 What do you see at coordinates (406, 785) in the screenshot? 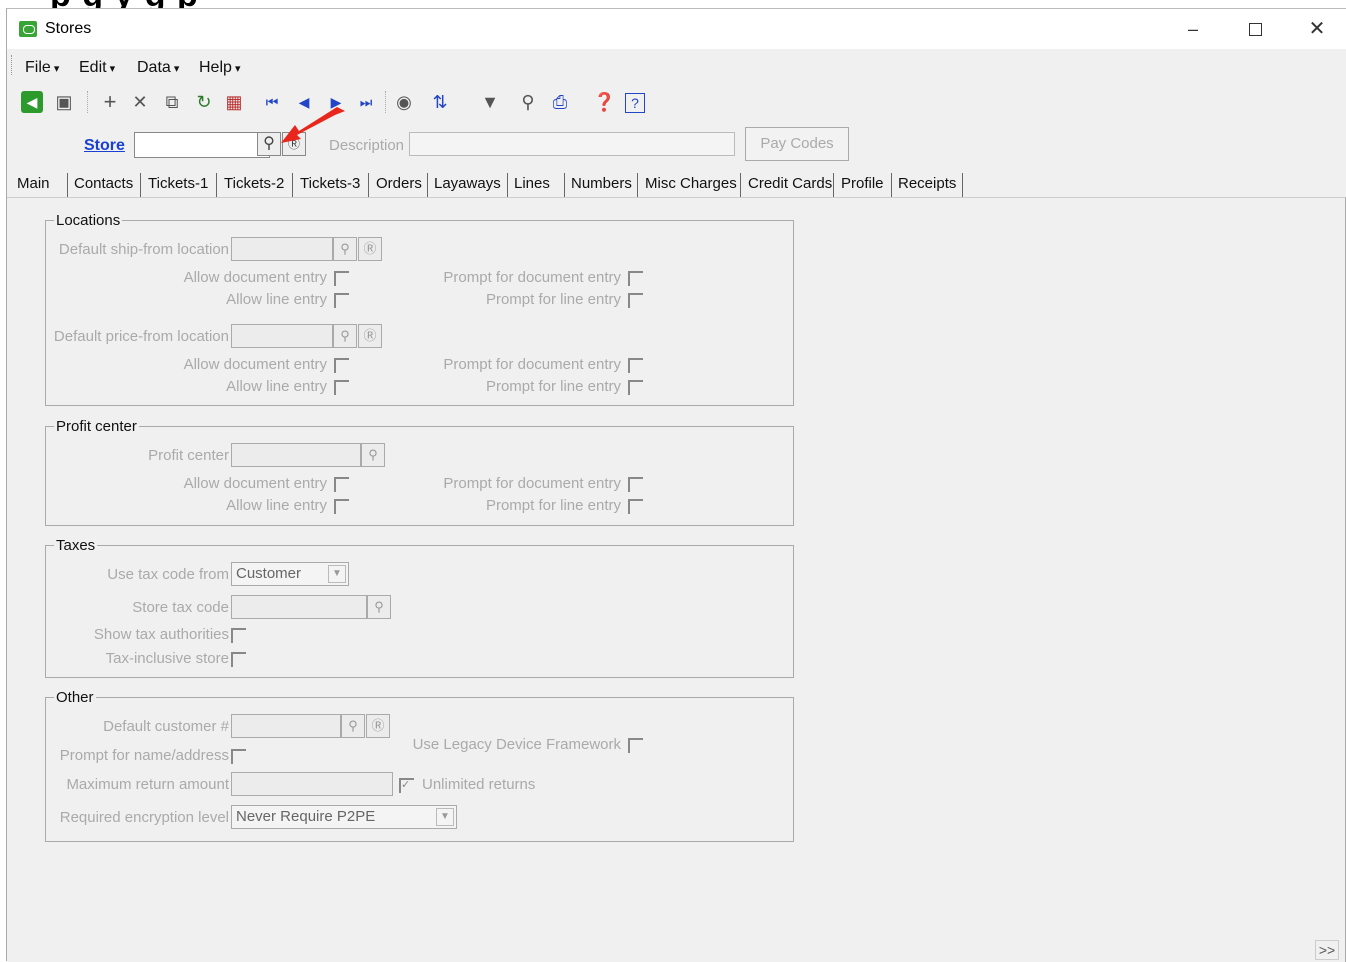
I see `unlimited-returns-checkbox: ✓` at bounding box center [406, 785].